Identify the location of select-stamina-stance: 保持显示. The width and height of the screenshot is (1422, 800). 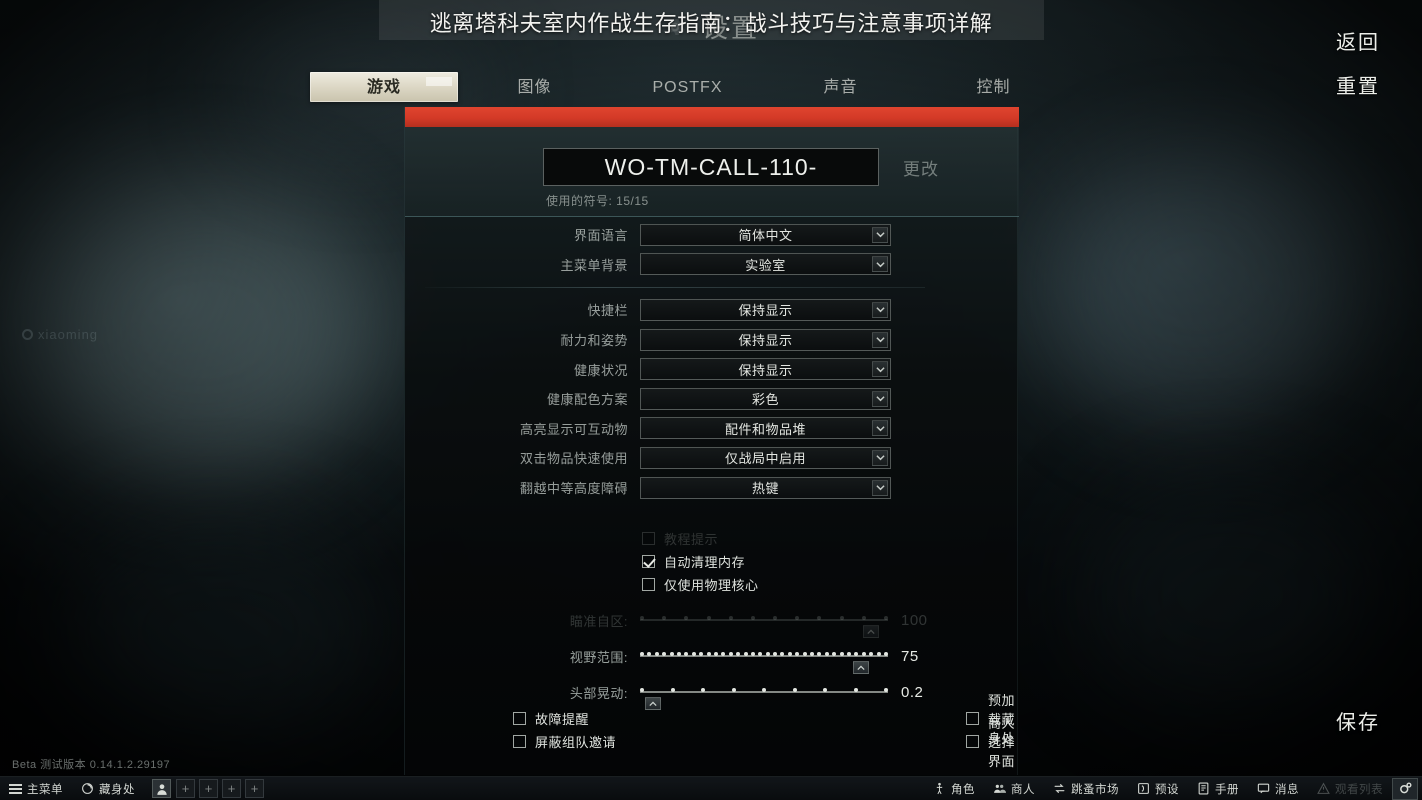
(765, 339).